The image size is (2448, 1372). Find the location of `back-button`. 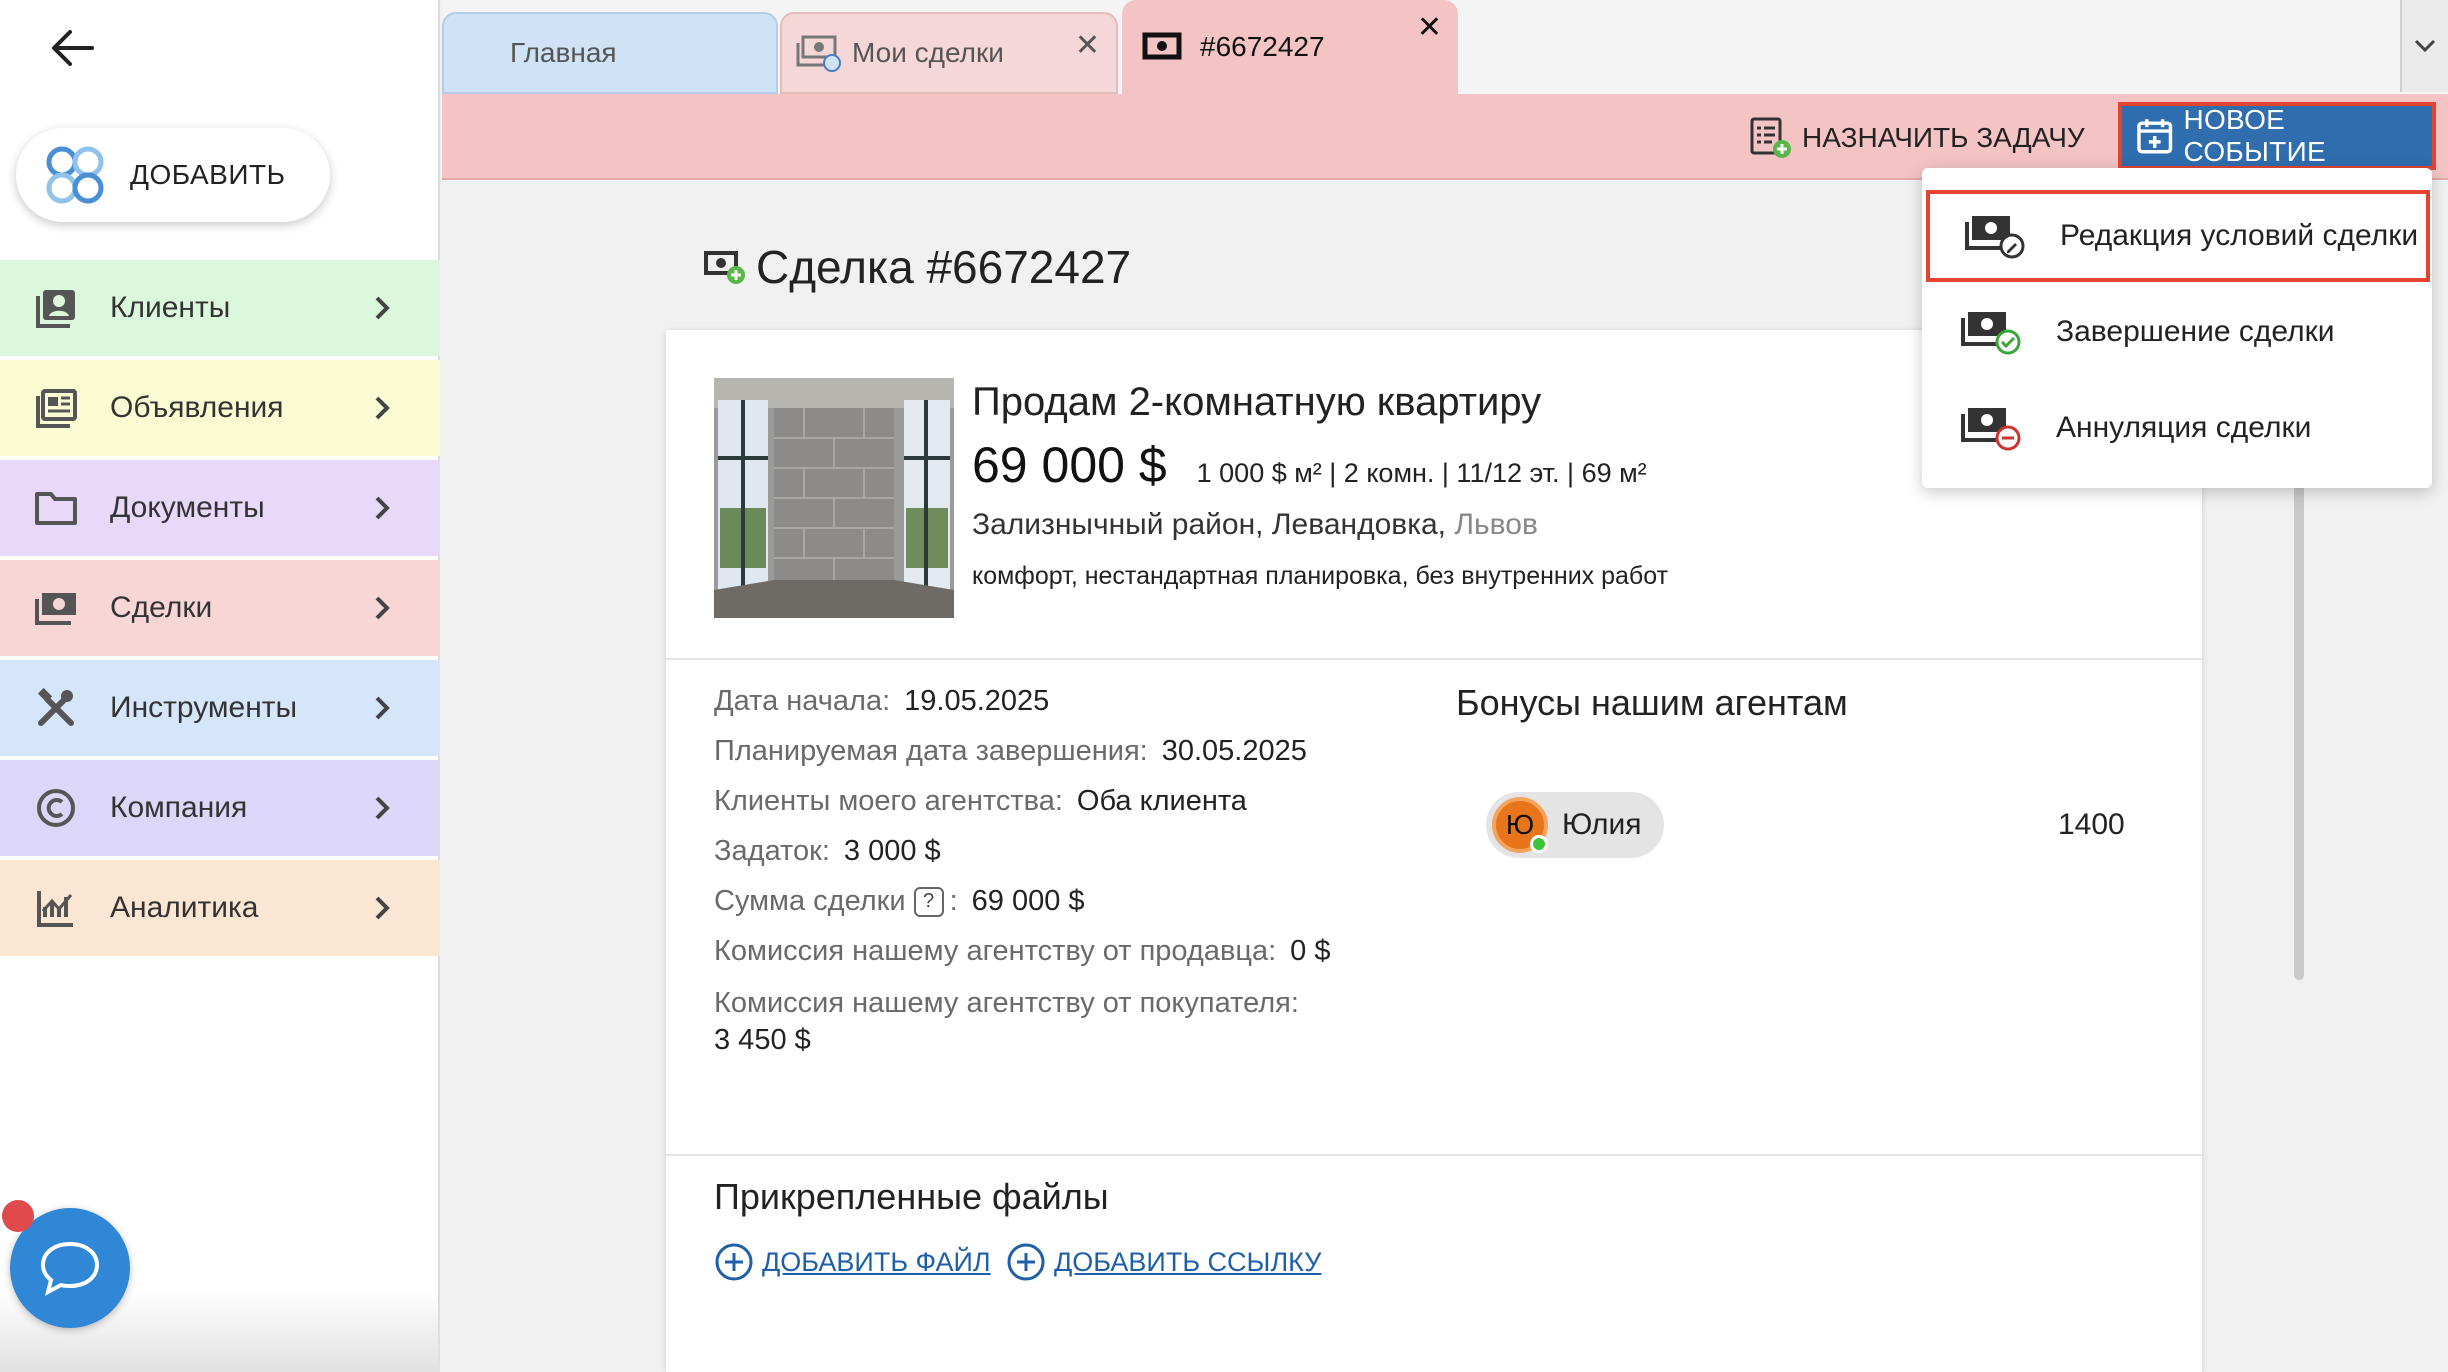

back-button is located at coordinates (72, 48).